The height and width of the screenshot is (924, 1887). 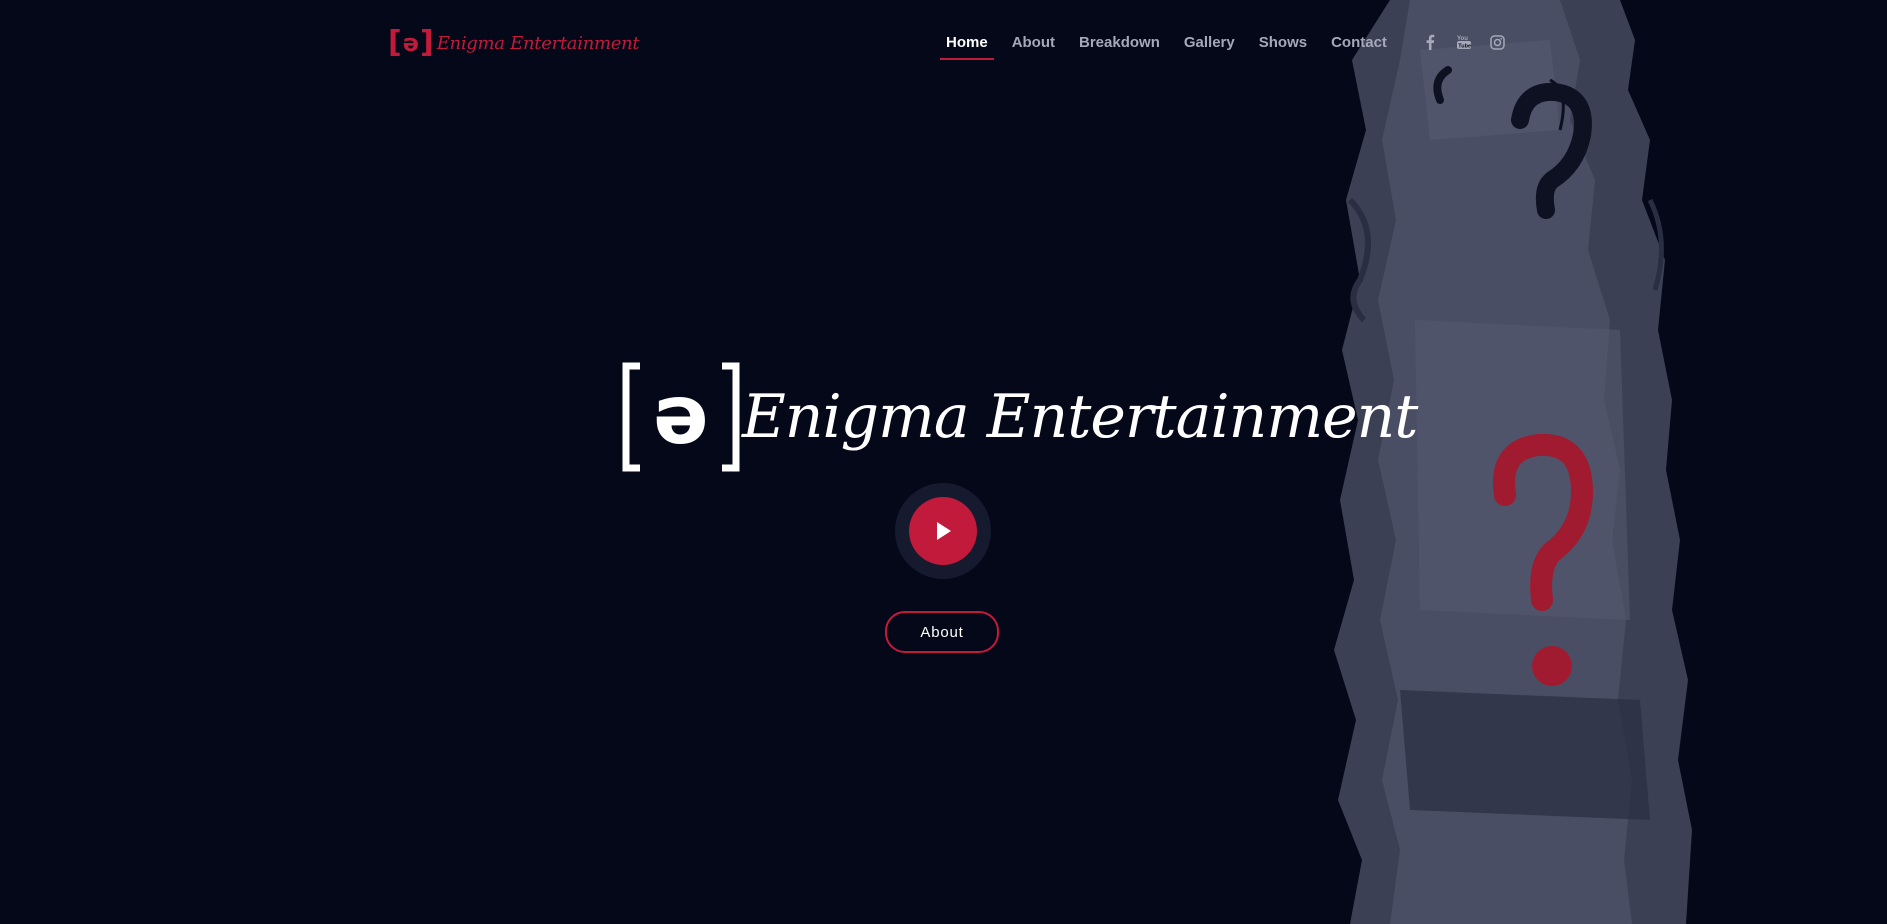 I want to click on logo-right-bracket: ], so click(x=427, y=42).